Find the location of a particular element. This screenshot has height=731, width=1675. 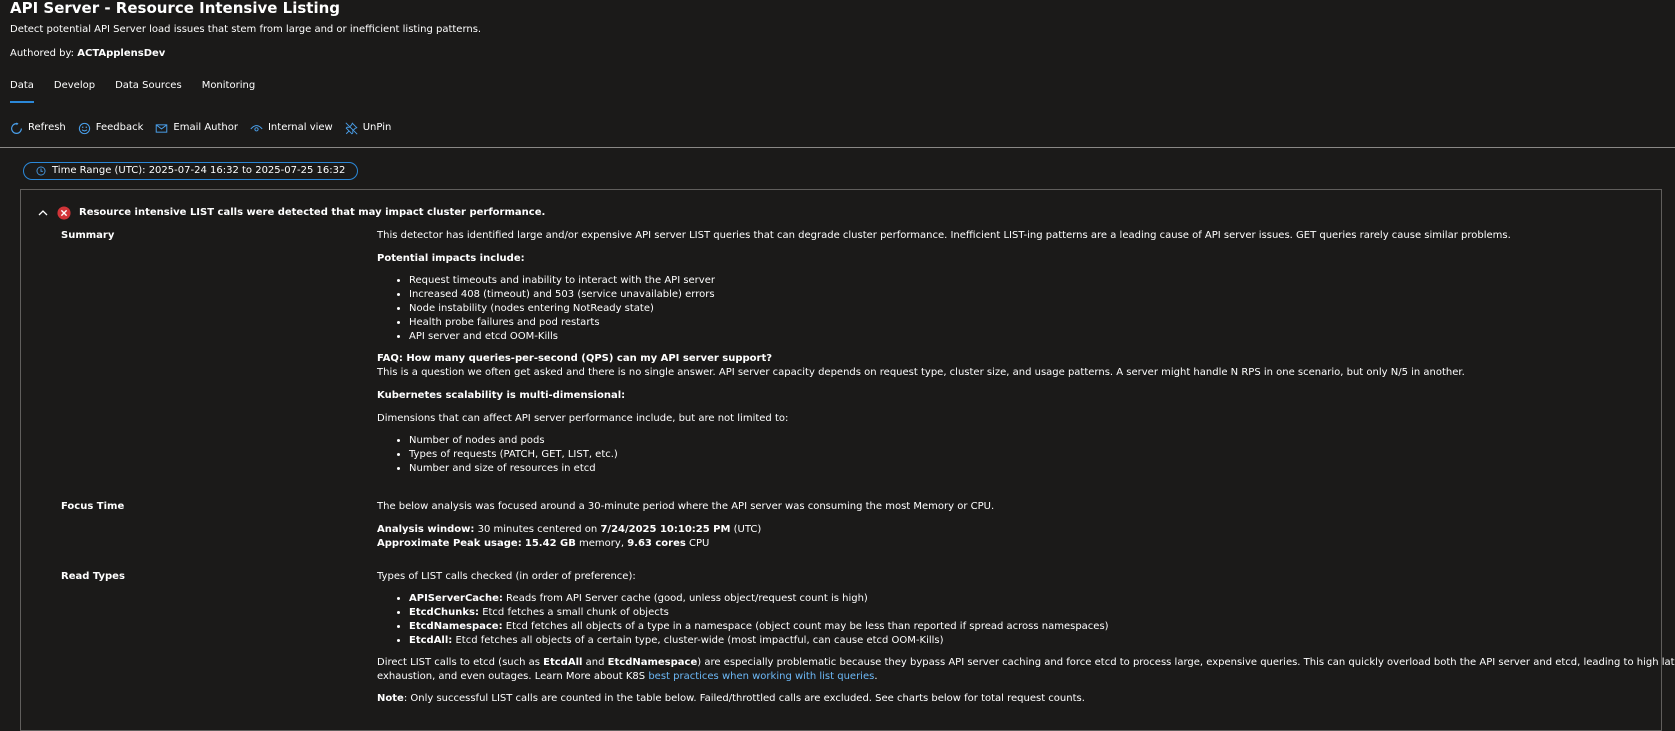

impacts-heading: Potential impacts include: is located at coordinates (451, 258).